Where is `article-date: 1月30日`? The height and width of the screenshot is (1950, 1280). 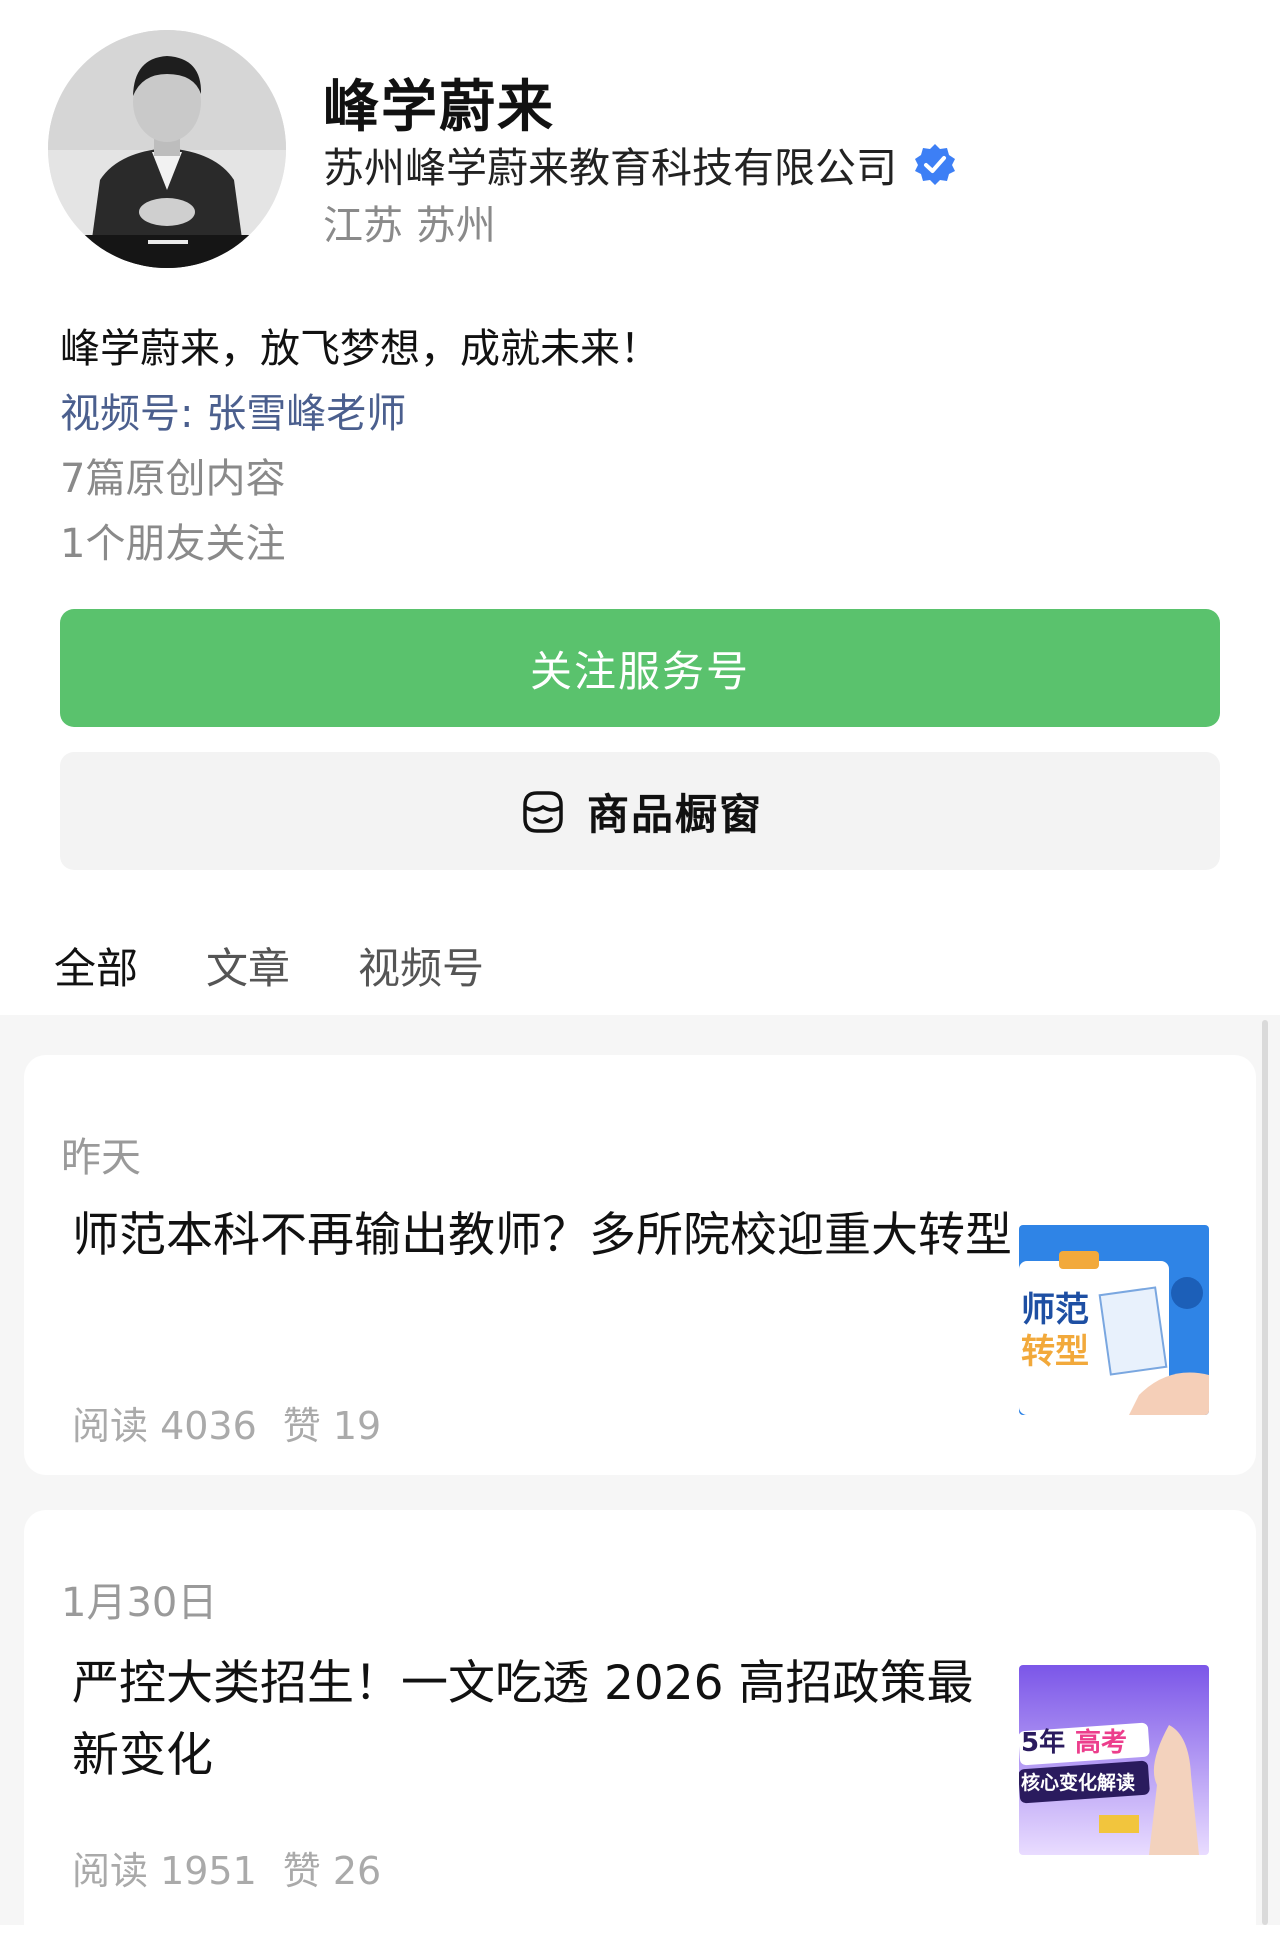
article-date: 1月30日 is located at coordinates (139, 1603).